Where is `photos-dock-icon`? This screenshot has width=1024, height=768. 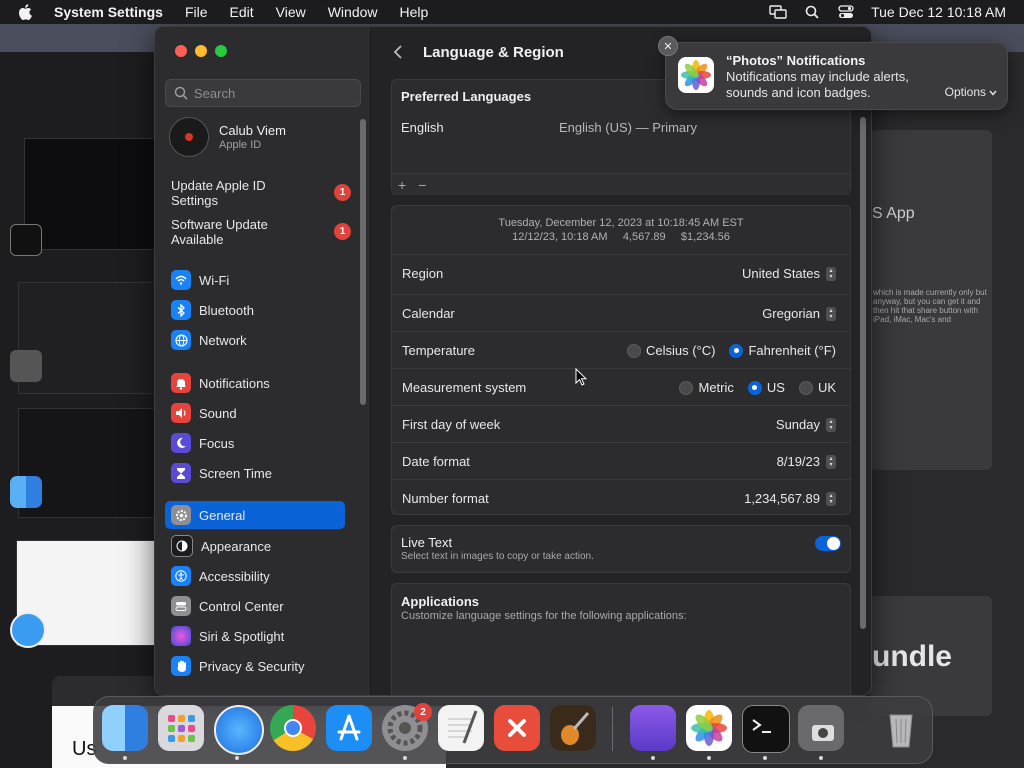
photos-dock-icon is located at coordinates (709, 728).